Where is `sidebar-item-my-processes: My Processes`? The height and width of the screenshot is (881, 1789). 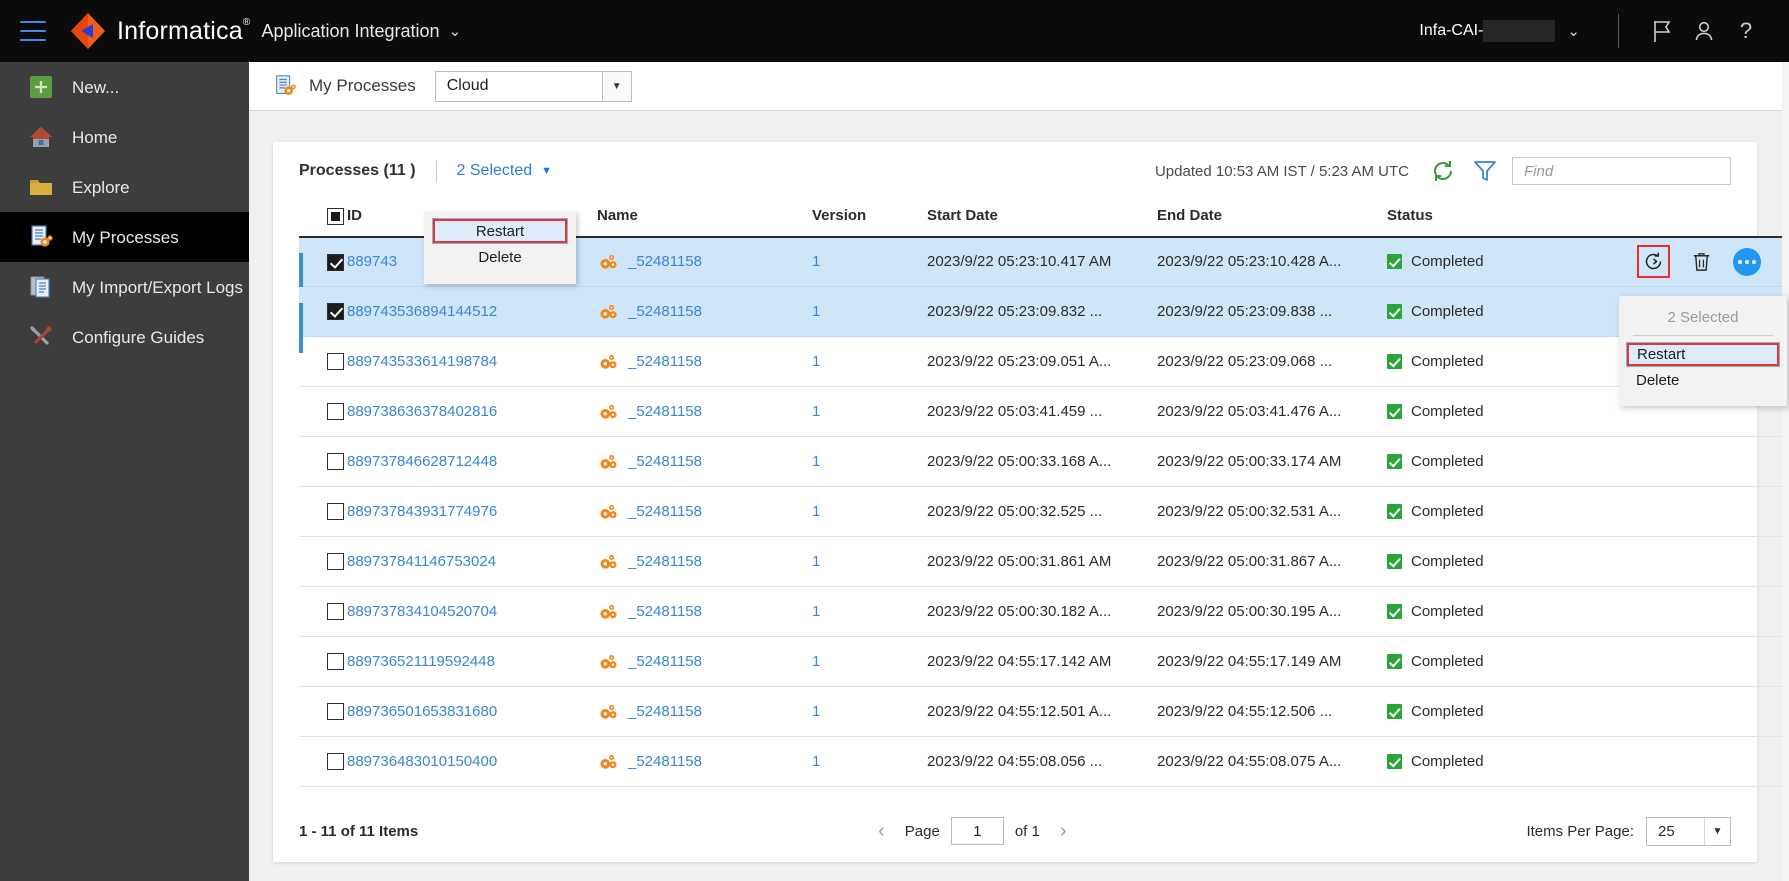 sidebar-item-my-processes: My Processes is located at coordinates (124, 237).